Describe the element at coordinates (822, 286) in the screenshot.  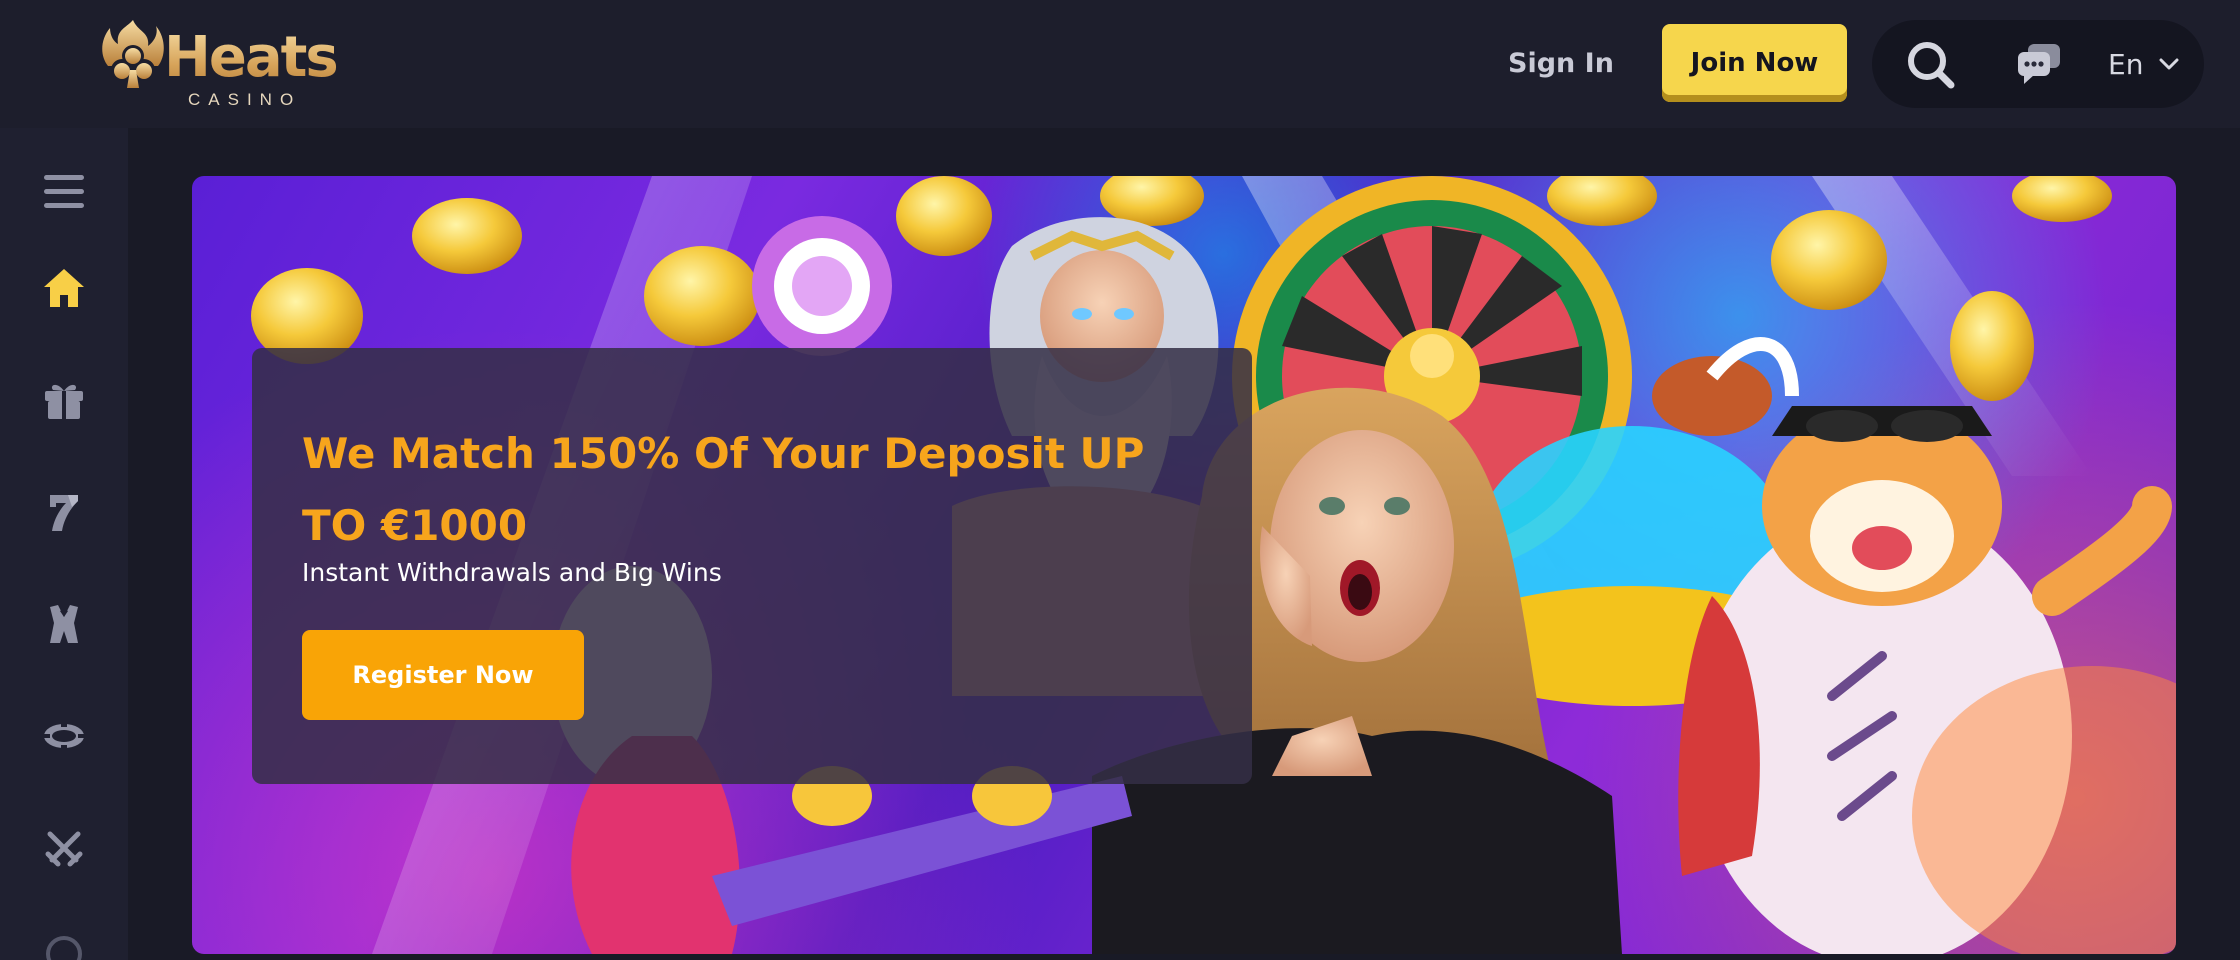
I see `poker-chip` at that location.